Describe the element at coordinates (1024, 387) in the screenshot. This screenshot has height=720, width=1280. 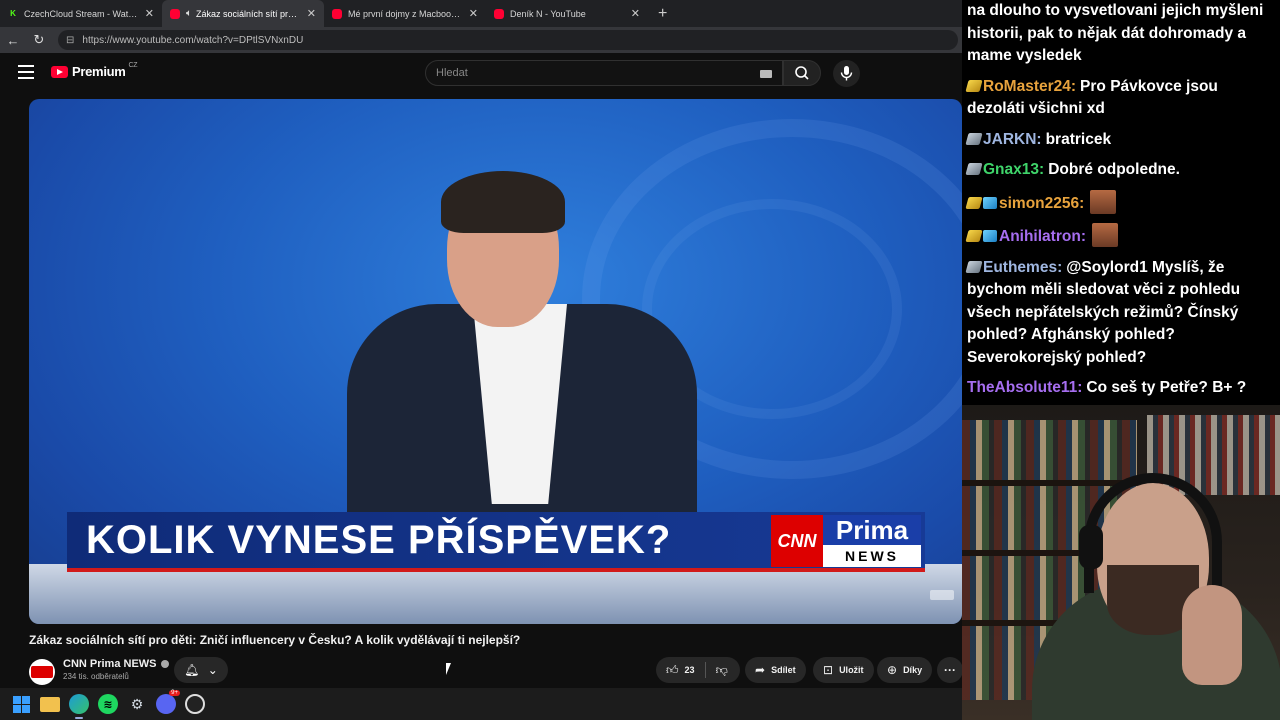
I see `chat-username: TheAbsolute11:` at that location.